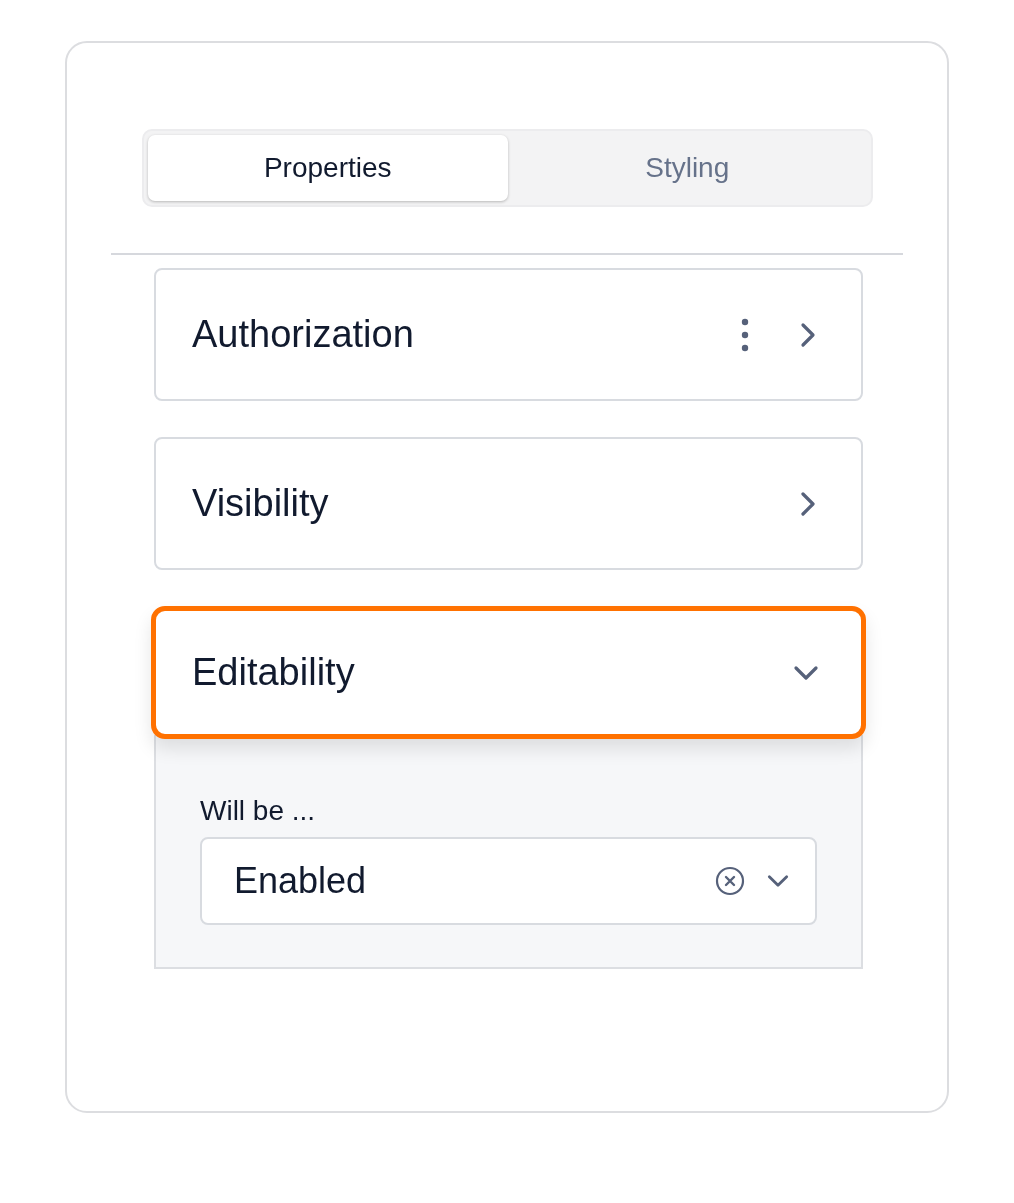 The width and height of the screenshot is (1014, 1203). What do you see at coordinates (328, 168) in the screenshot?
I see `tab: Properties` at bounding box center [328, 168].